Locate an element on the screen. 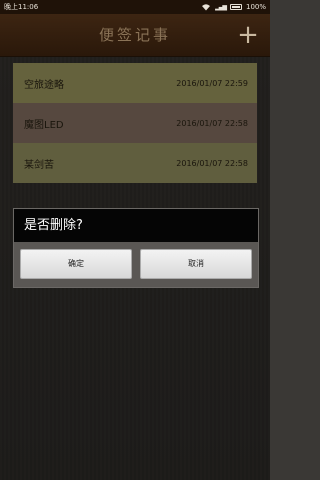 This screenshot has height=480, width=320. battery-icon is located at coordinates (235, 7).